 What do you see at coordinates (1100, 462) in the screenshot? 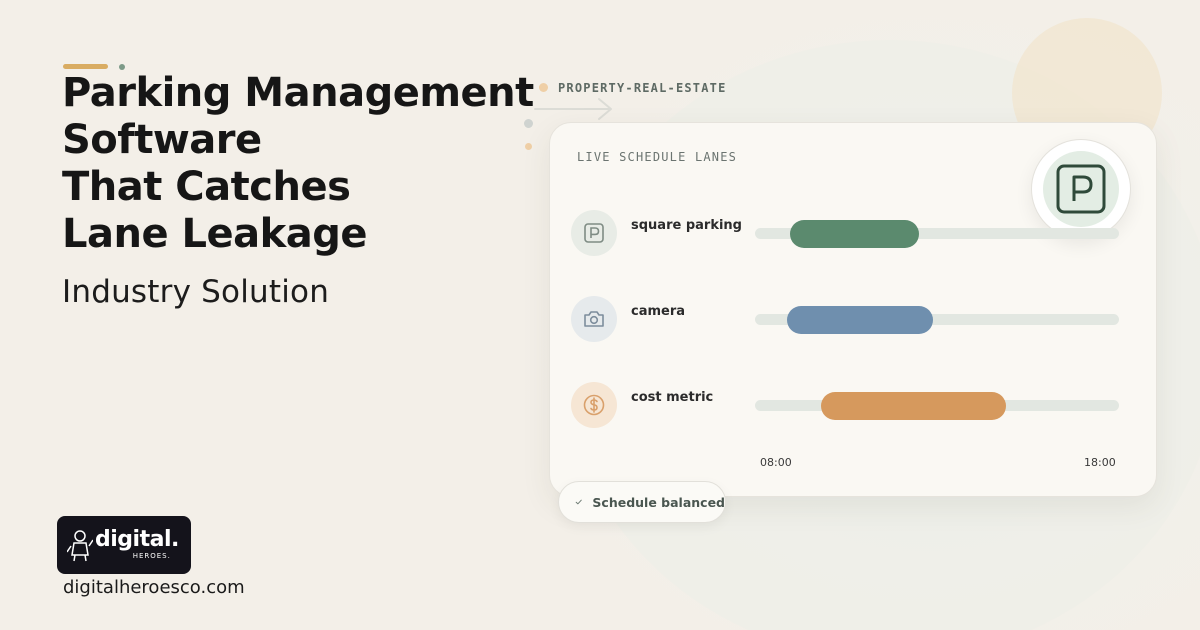
I see `axis-end-label: 18:00` at bounding box center [1100, 462].